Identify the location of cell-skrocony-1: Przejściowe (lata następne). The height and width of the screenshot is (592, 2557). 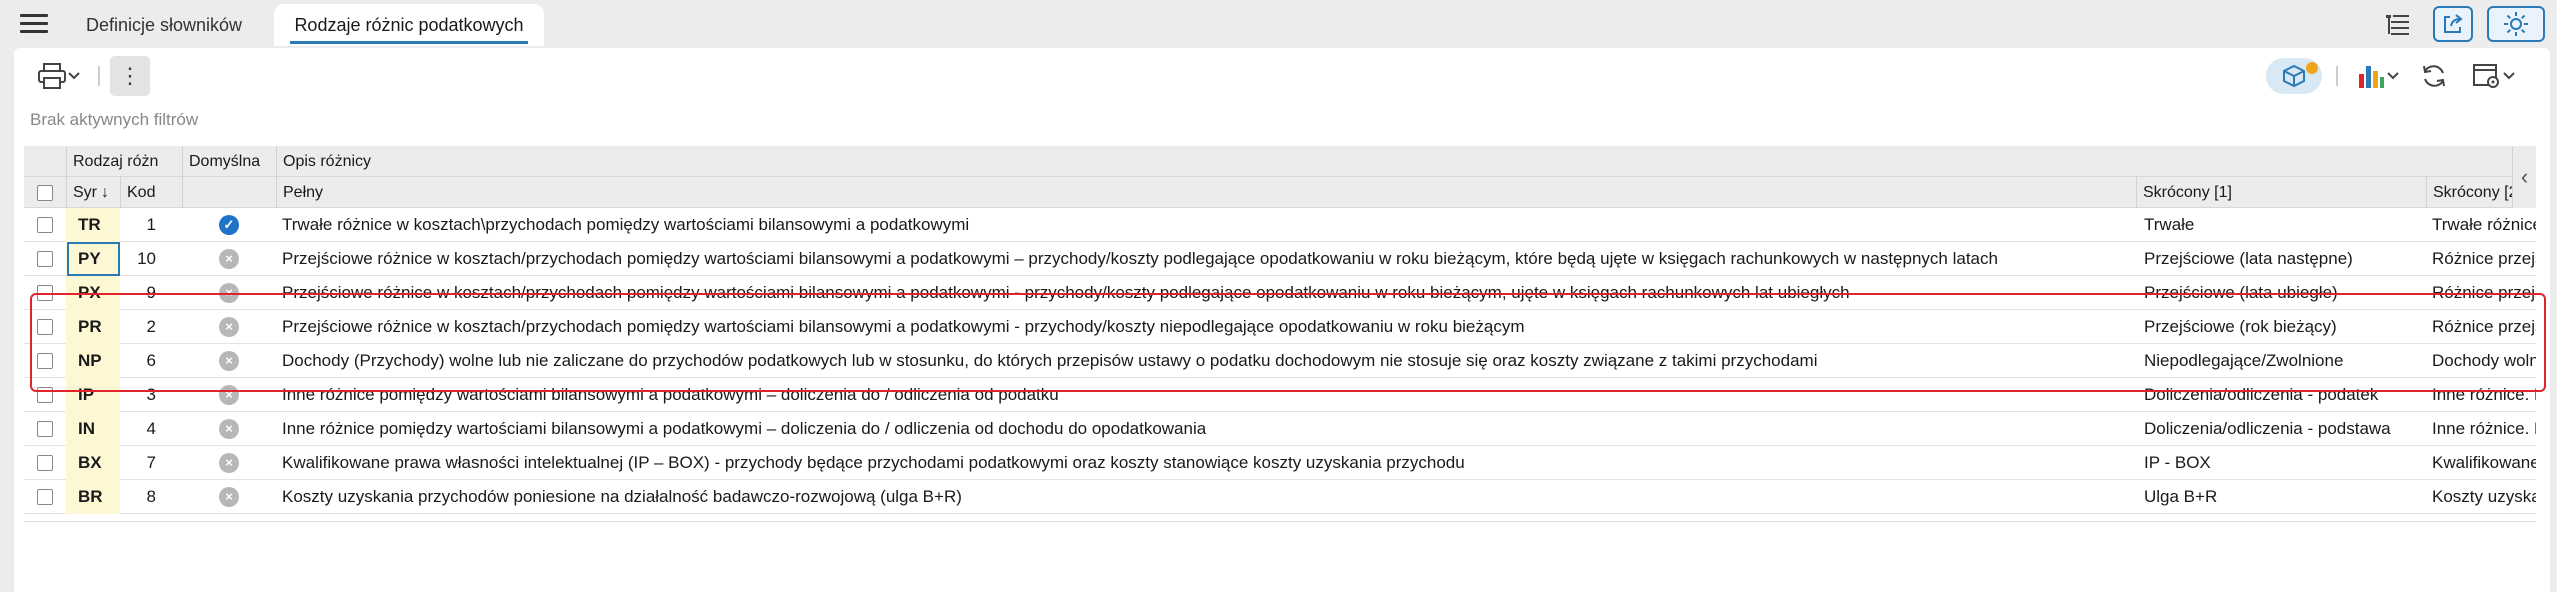
(2281, 259).